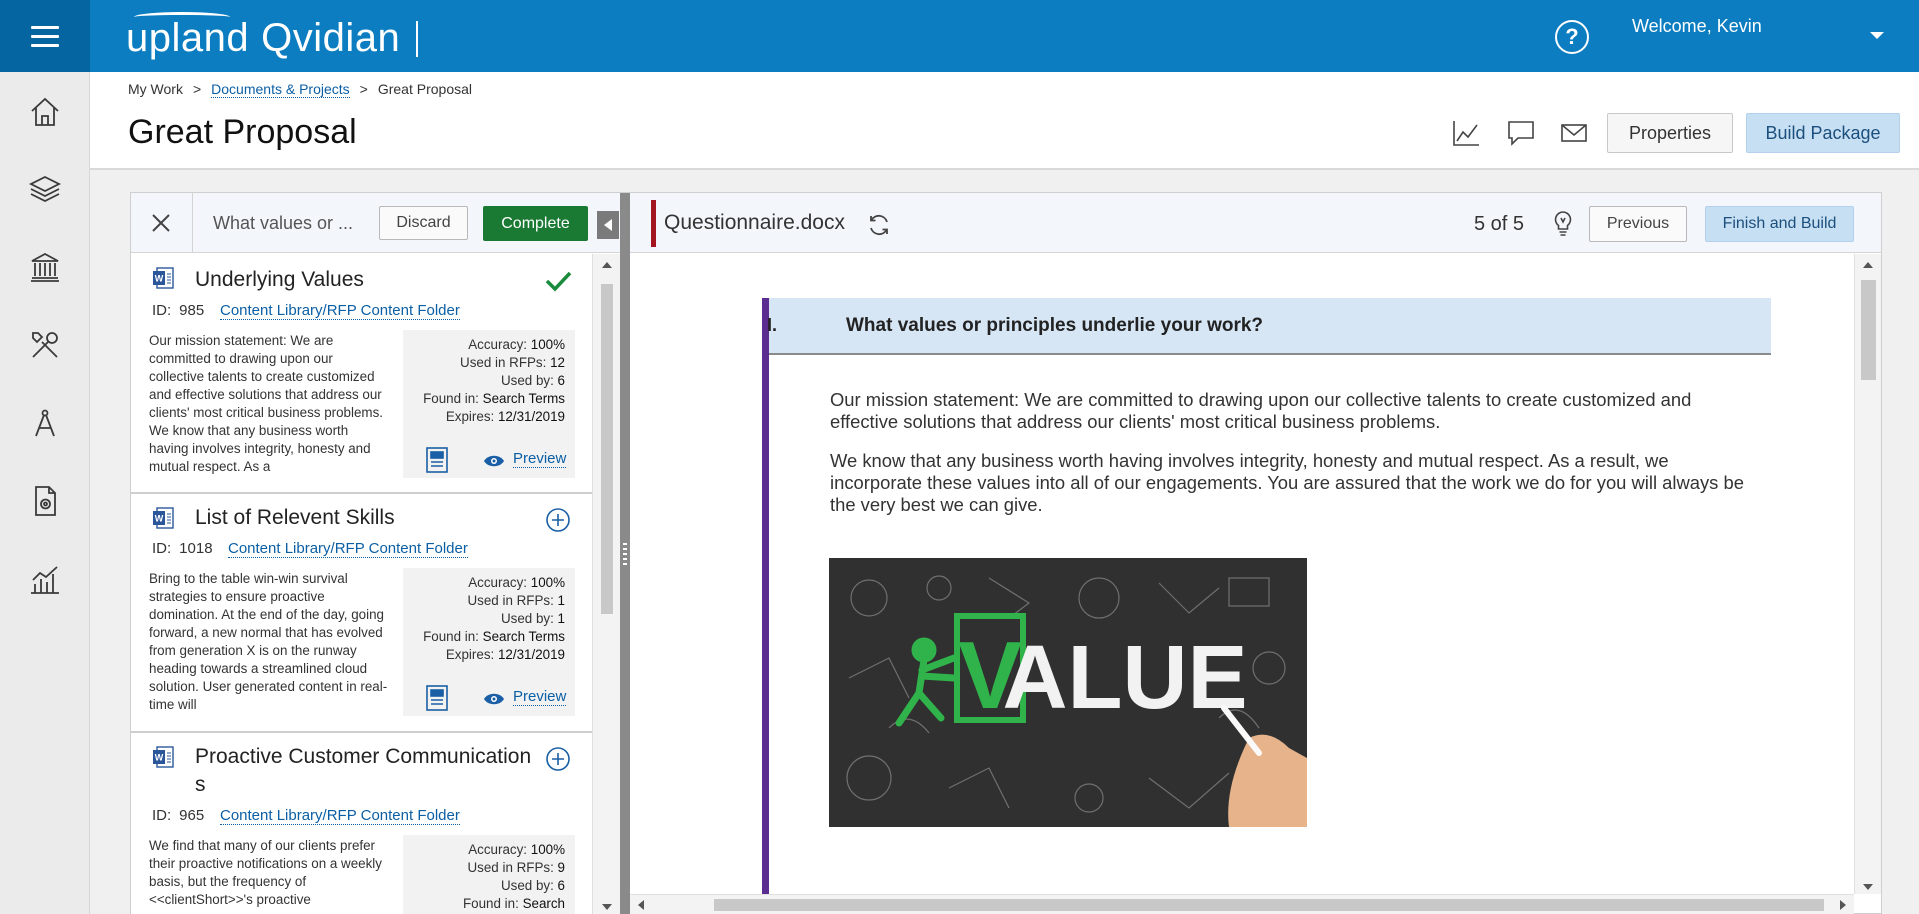  Describe the element at coordinates (879, 225) in the screenshot. I see `sync-icon` at that location.